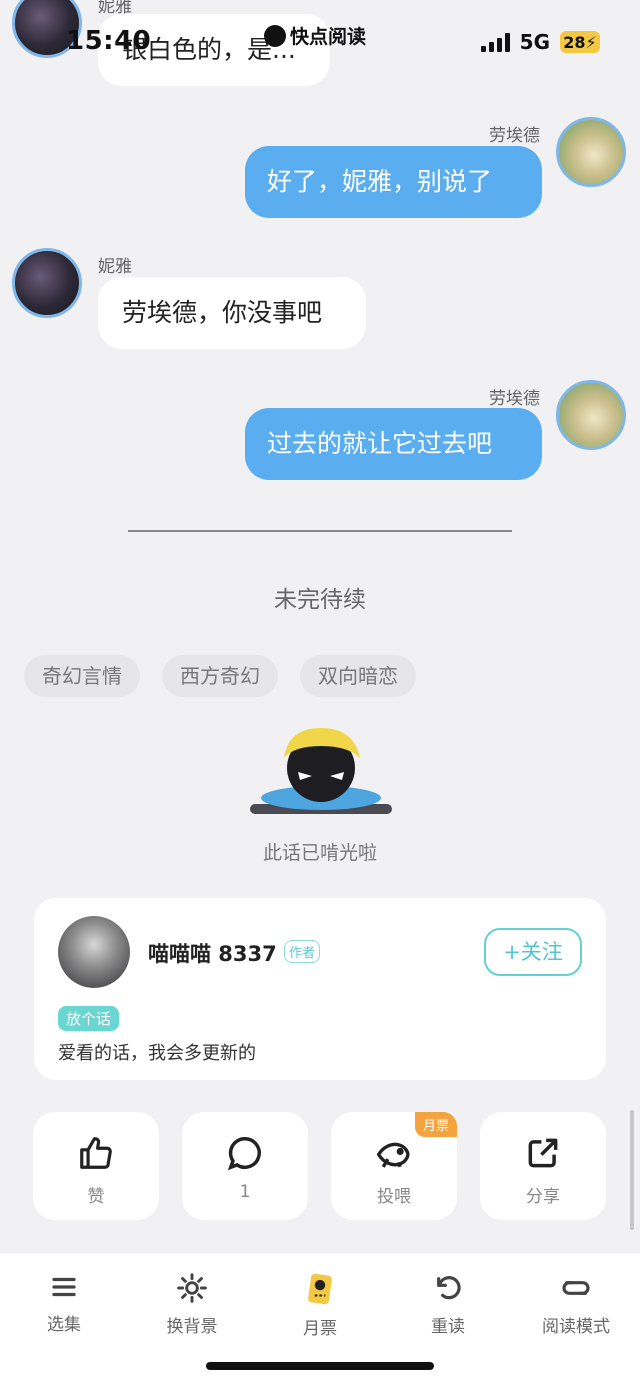 The image size is (640, 1385). I want to click on mascot-image, so click(321, 774).